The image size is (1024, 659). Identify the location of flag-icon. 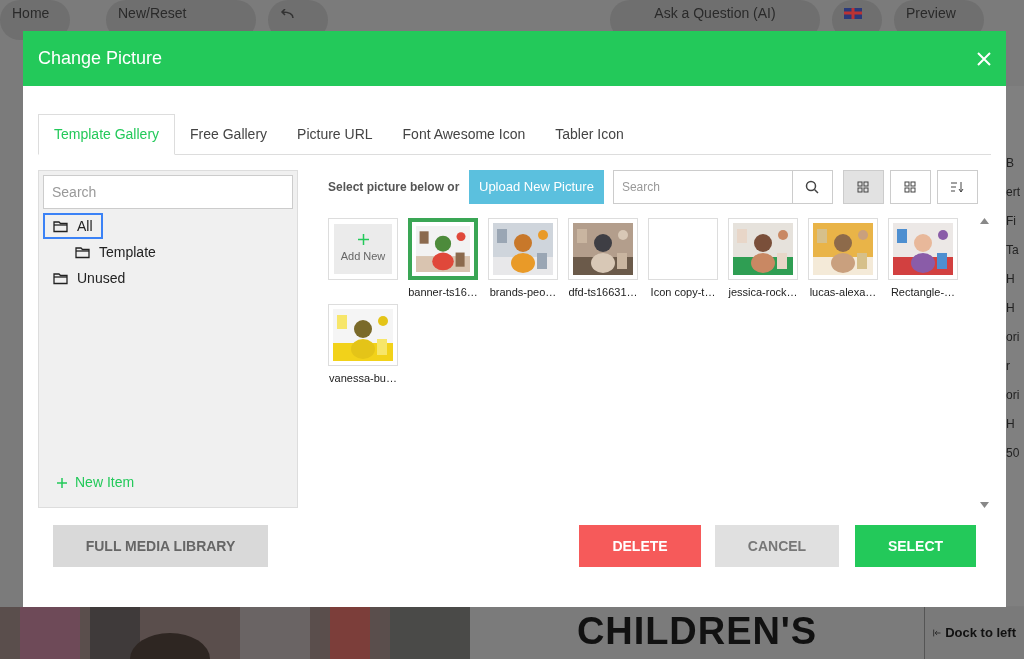
(853, 13).